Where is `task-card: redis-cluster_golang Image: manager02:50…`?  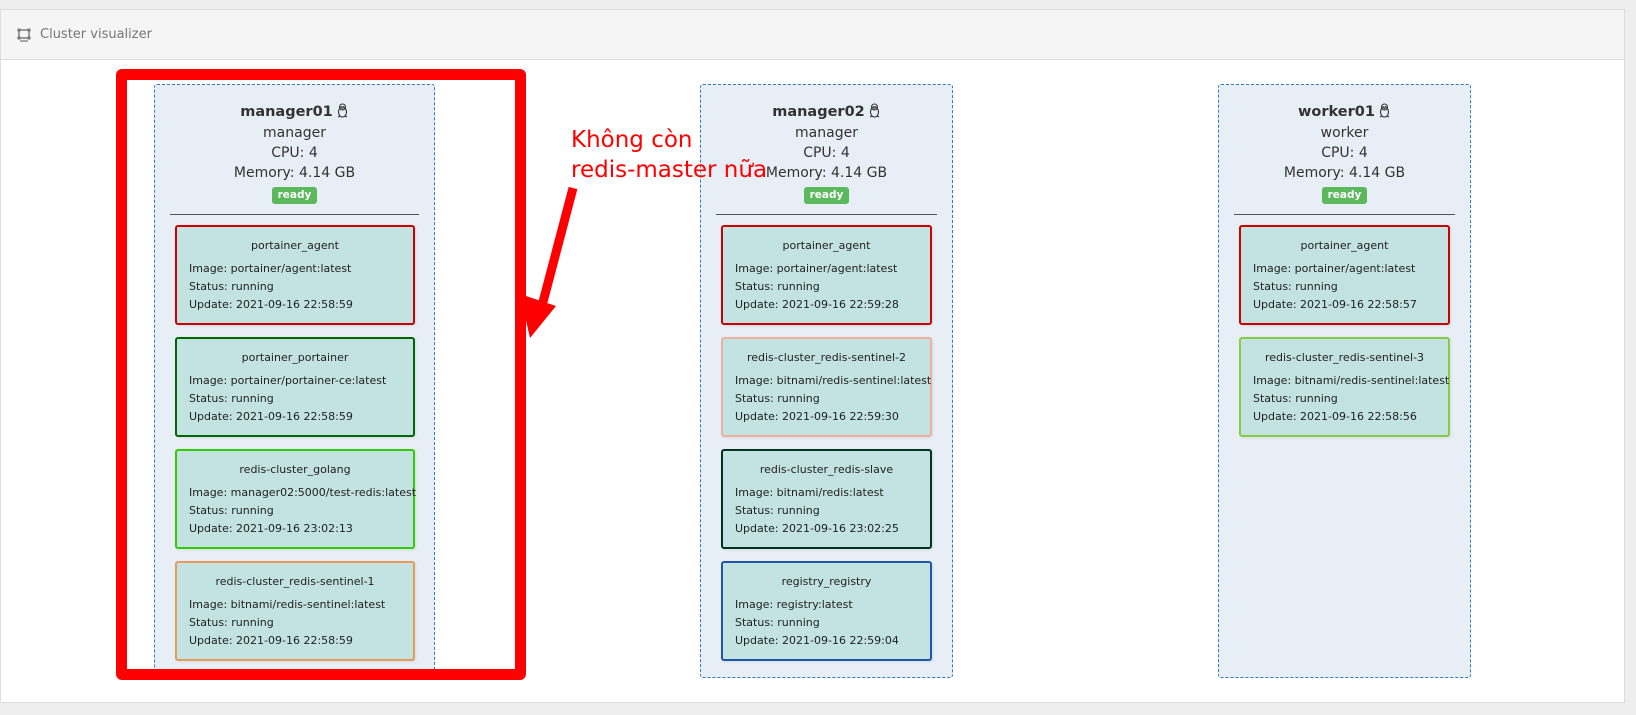
task-card: redis-cluster_golang Image: manager02:50… is located at coordinates (296, 499).